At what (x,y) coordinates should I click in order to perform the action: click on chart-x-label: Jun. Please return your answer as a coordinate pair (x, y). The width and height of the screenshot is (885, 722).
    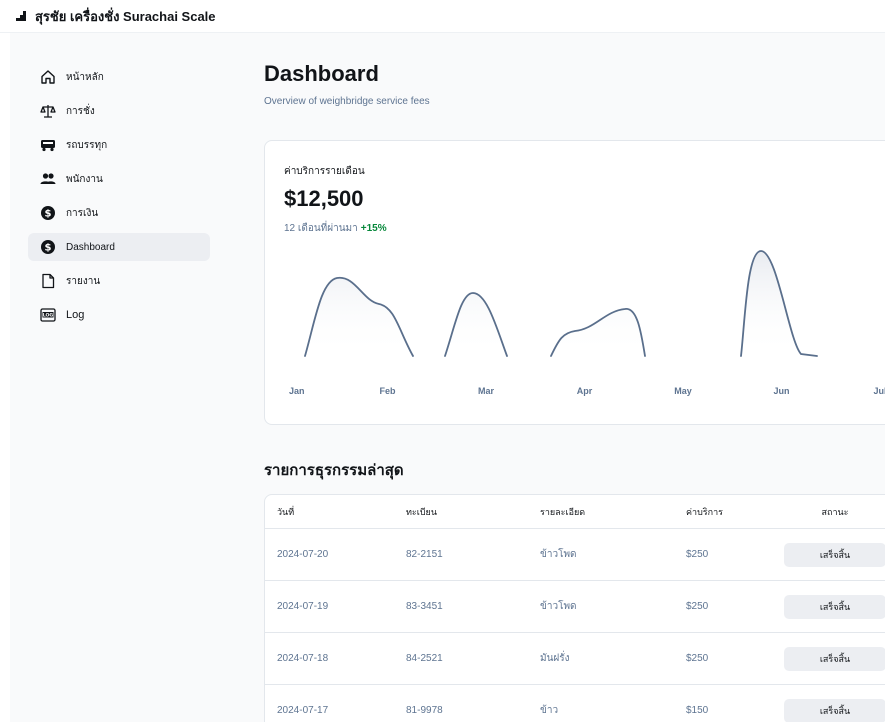
    Looking at the image, I should click on (781, 391).